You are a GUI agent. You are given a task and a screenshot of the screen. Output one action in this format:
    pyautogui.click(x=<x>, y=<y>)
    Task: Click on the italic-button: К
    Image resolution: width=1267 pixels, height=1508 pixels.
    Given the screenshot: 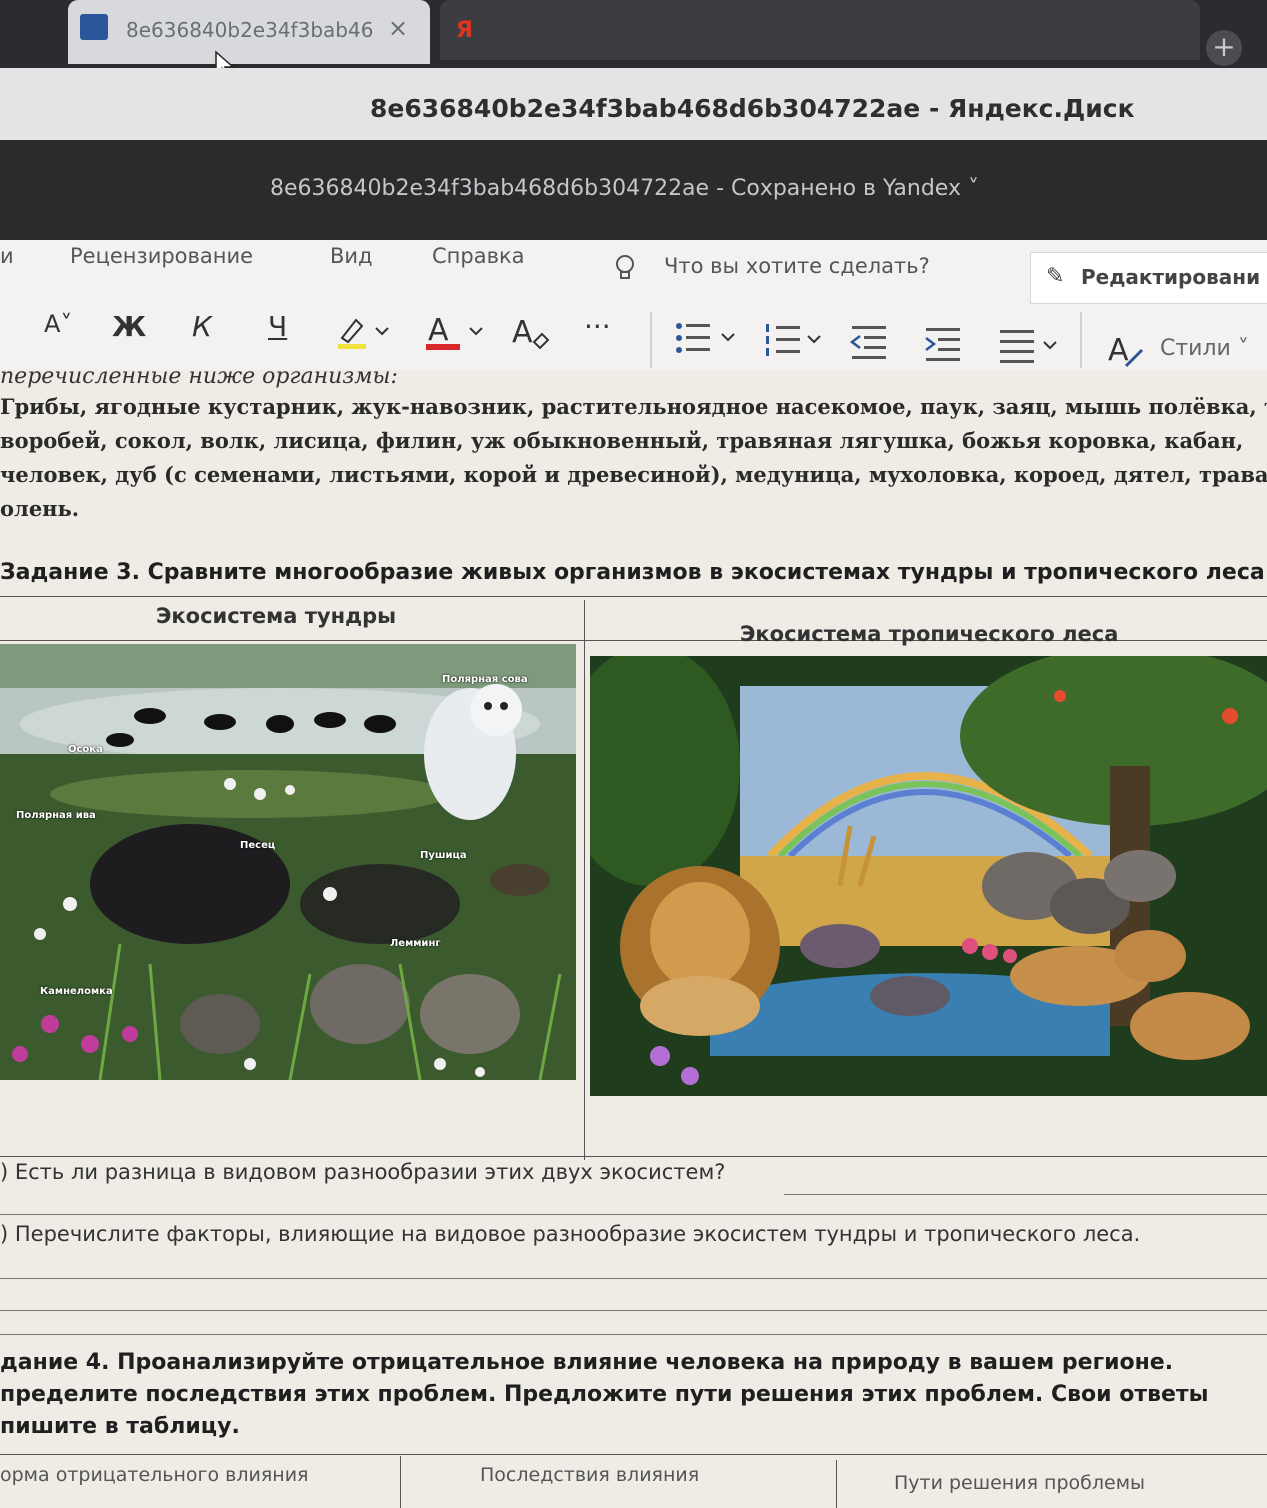 What is the action you would take?
    pyautogui.click(x=202, y=326)
    